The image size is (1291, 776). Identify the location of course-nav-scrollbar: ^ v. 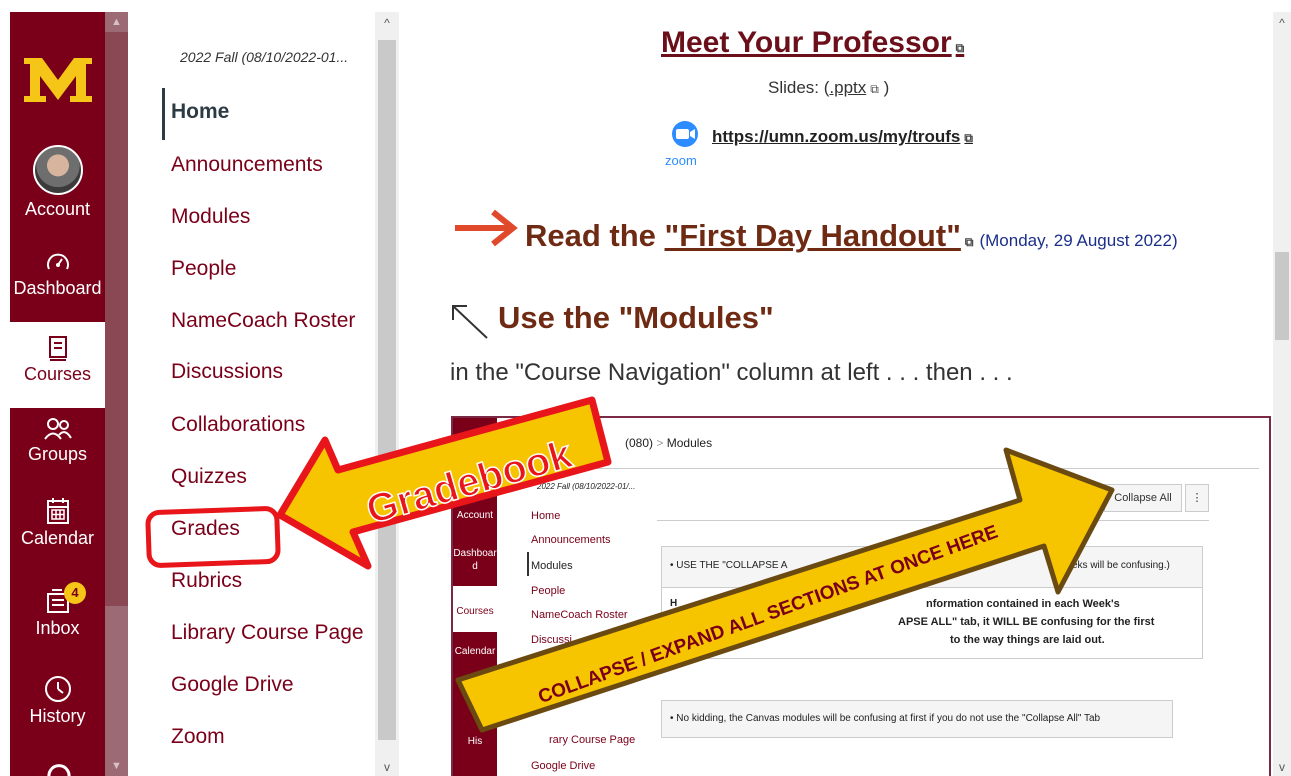
(387, 394).